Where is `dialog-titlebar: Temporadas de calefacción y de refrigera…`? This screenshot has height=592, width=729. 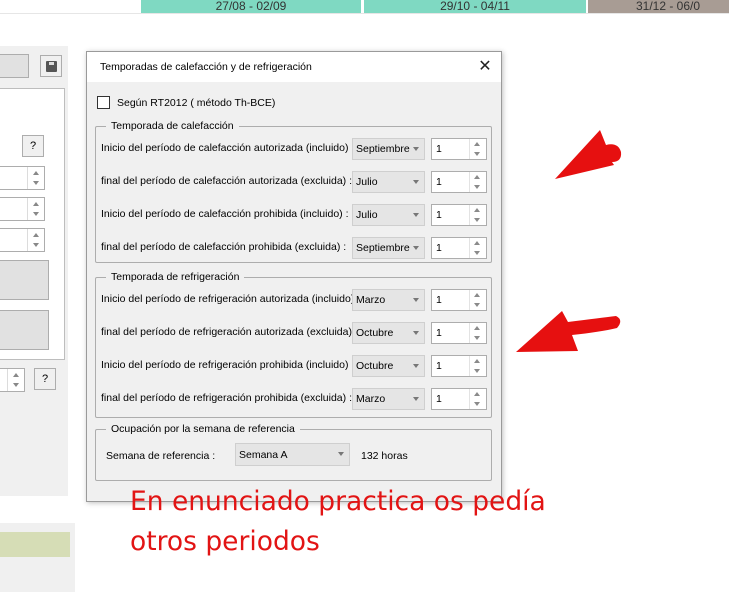
dialog-titlebar: Temporadas de calefacción y de refrigera… is located at coordinates (294, 67).